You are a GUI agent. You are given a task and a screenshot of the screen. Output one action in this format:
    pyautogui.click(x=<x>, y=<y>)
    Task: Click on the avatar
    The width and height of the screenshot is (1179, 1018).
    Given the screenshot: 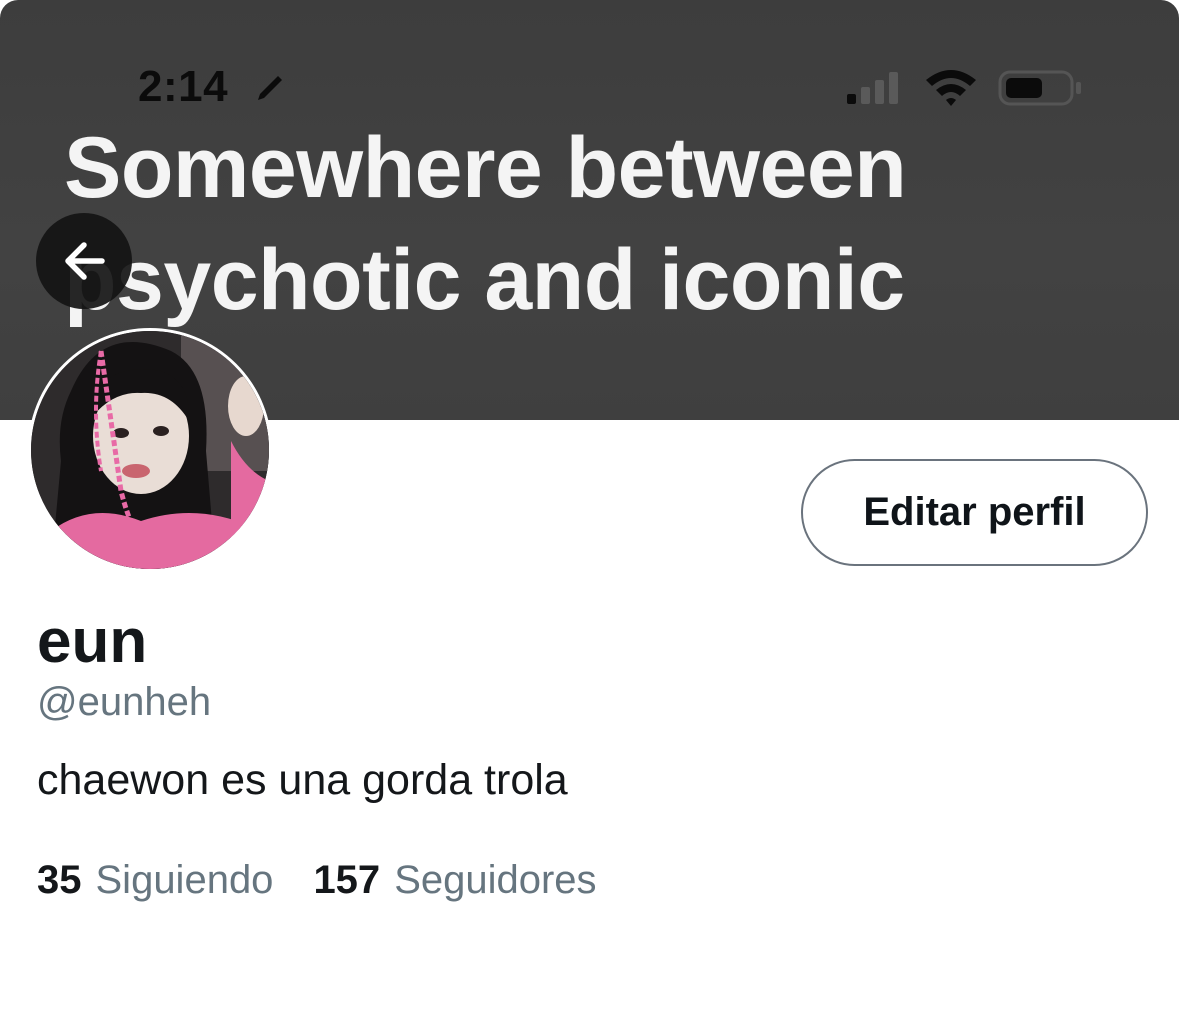 What is the action you would take?
    pyautogui.click(x=150, y=450)
    